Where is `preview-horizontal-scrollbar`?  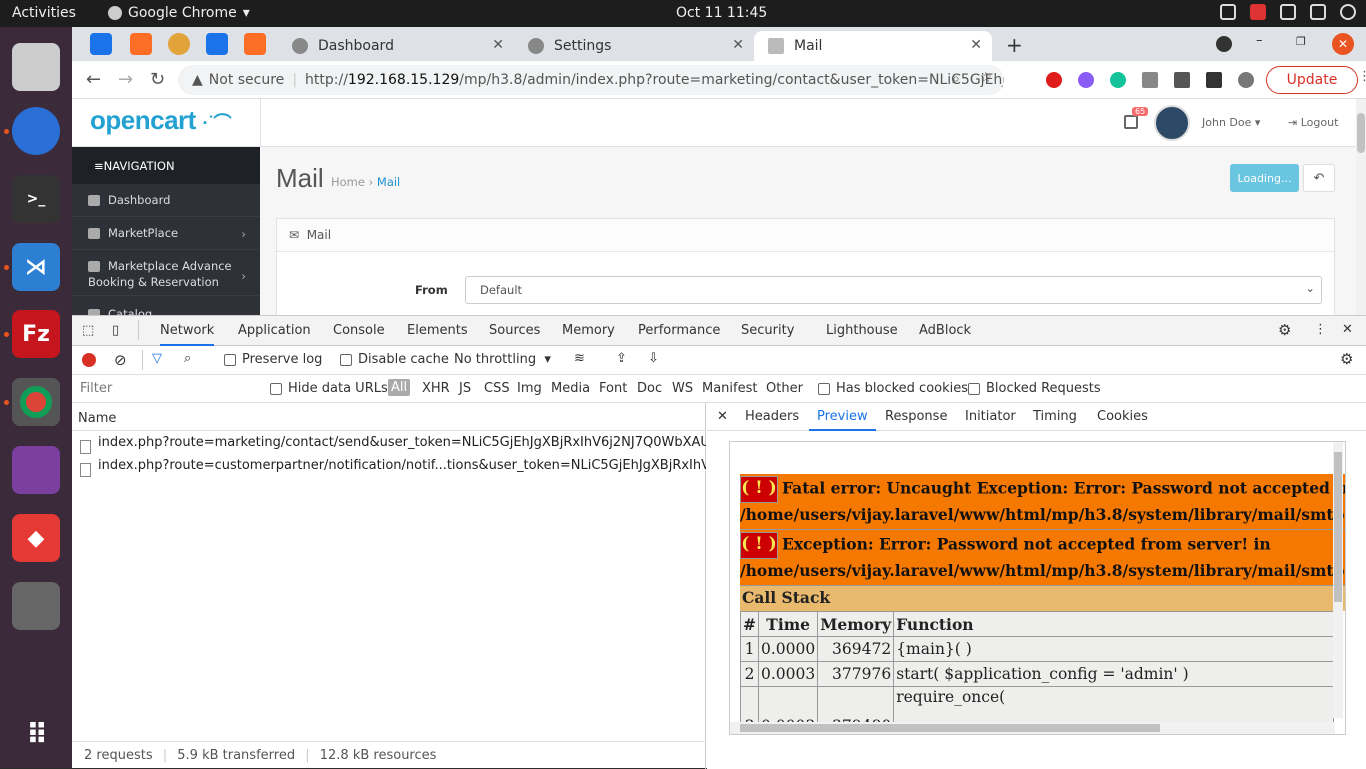 preview-horizontal-scrollbar is located at coordinates (1032, 728).